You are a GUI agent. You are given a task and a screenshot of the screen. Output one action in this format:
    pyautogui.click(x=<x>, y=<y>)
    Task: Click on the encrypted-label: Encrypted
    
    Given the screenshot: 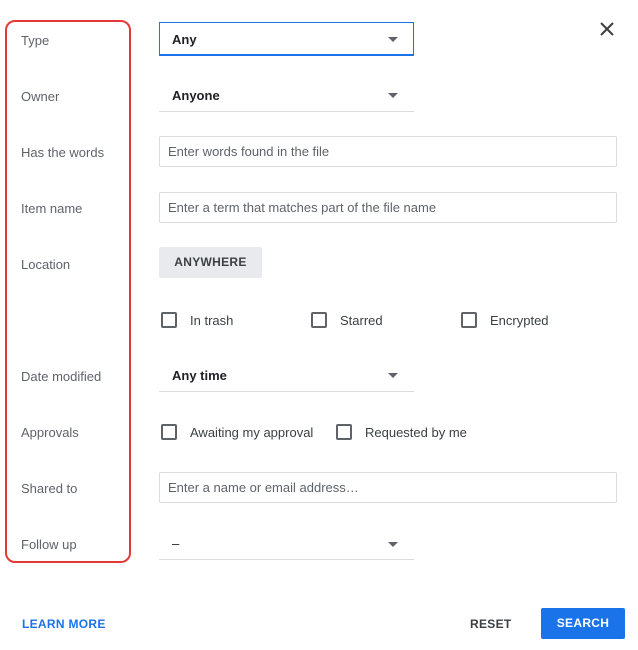 What is the action you would take?
    pyautogui.click(x=519, y=320)
    